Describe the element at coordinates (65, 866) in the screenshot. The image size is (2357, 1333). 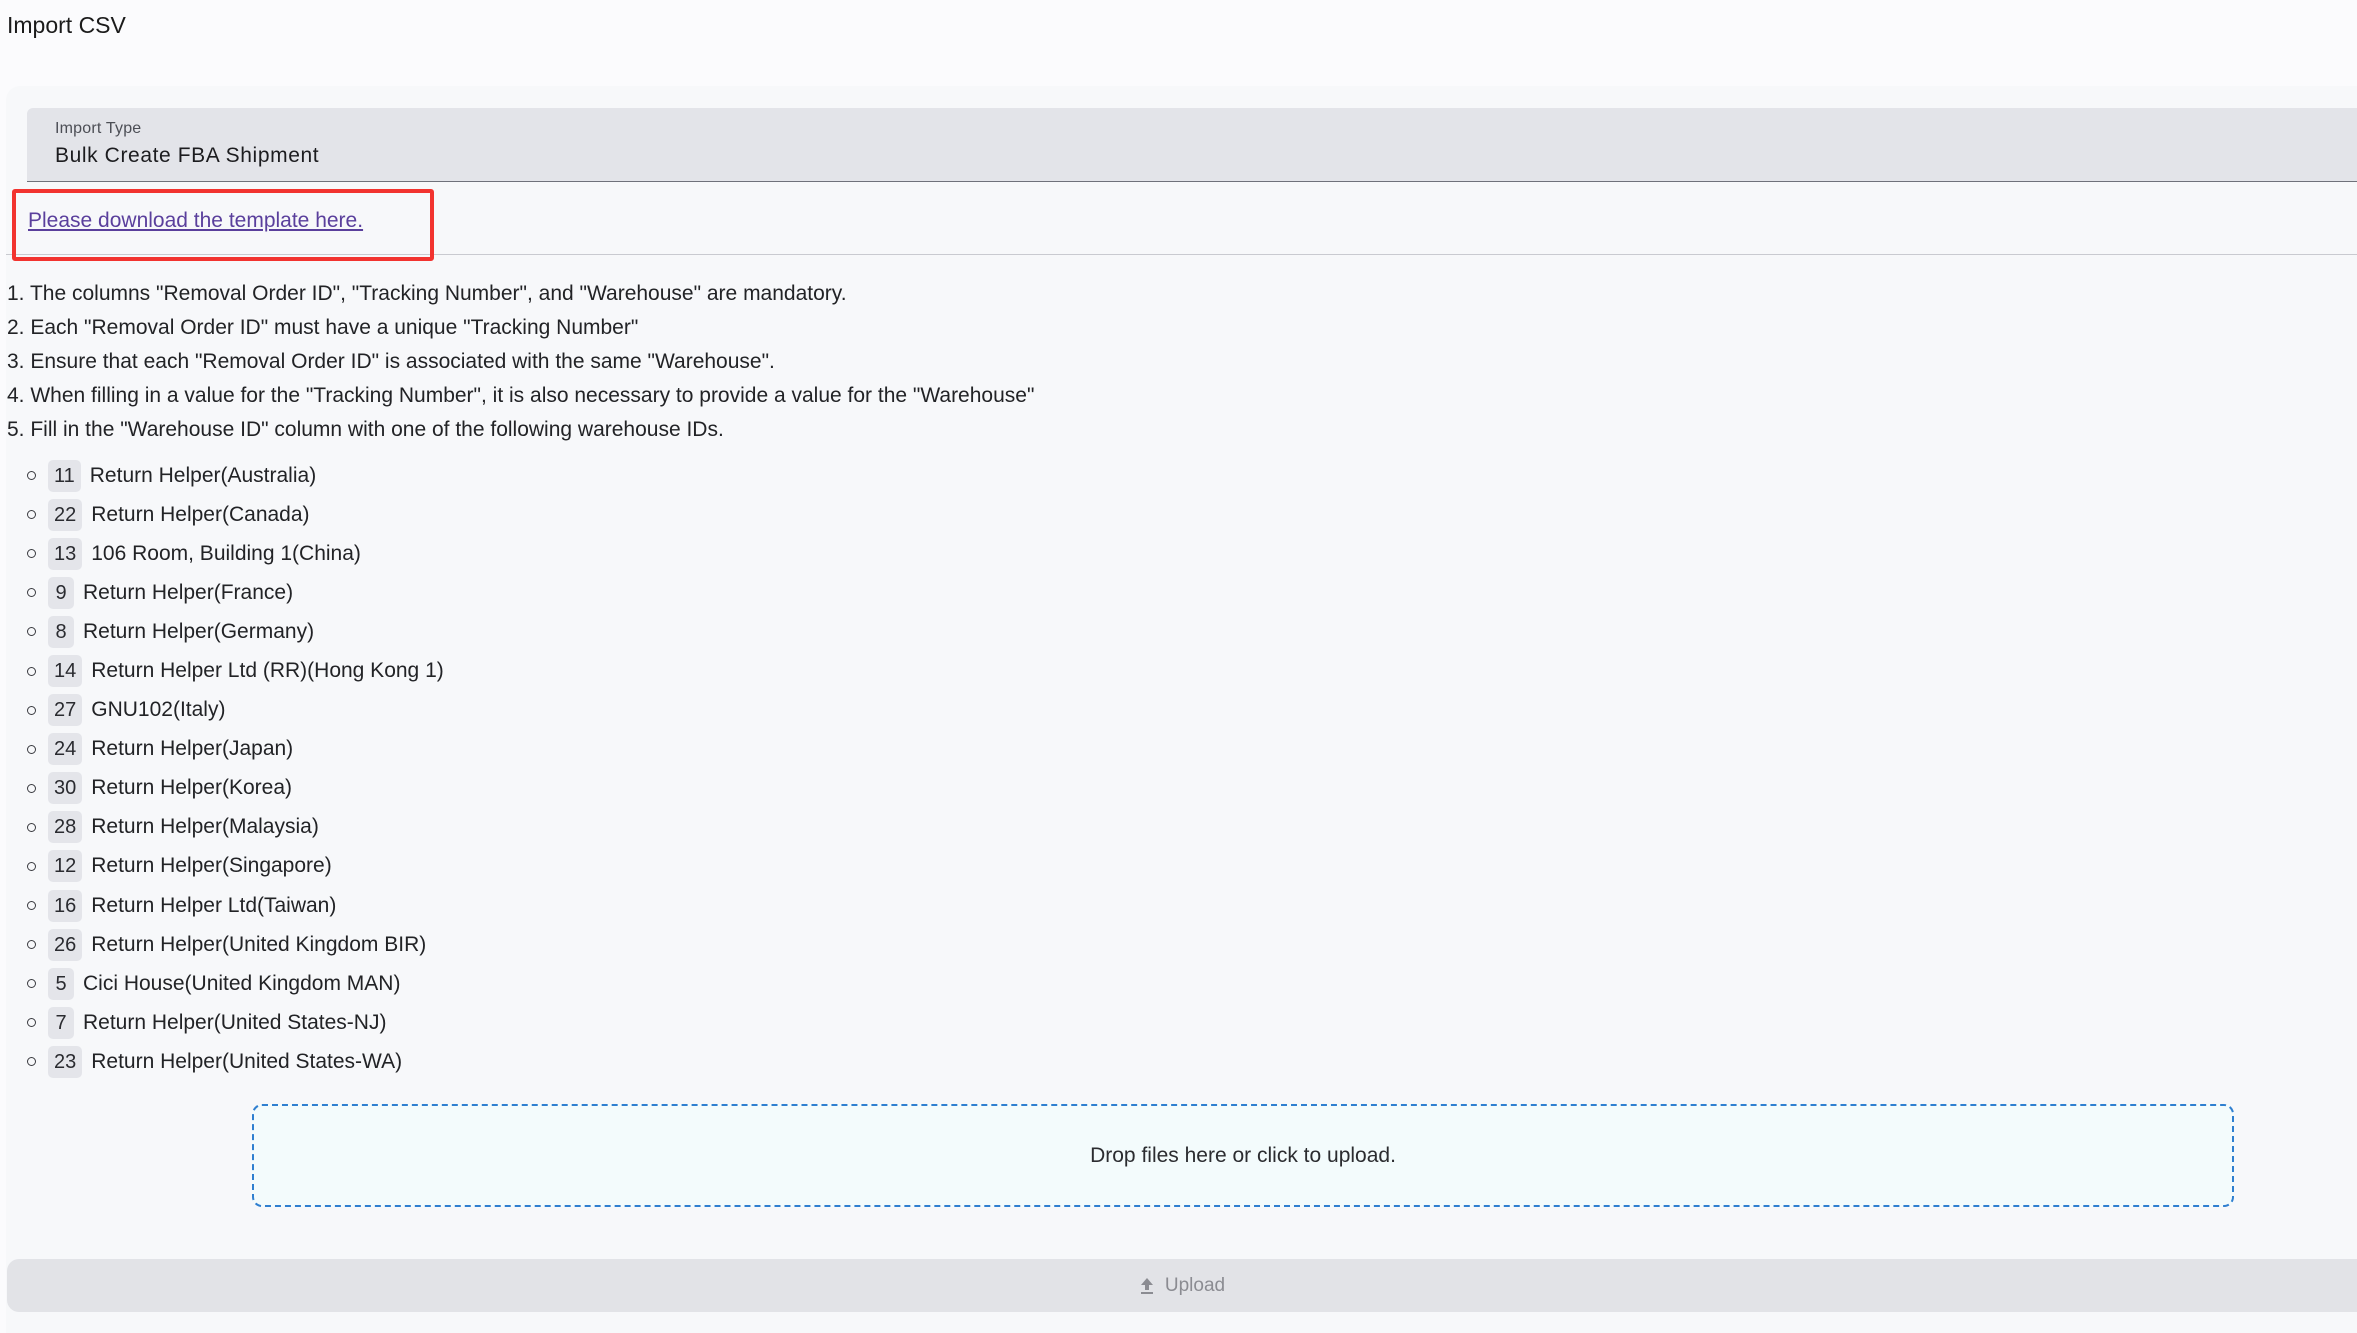
I see `warehouse-id: 12` at that location.